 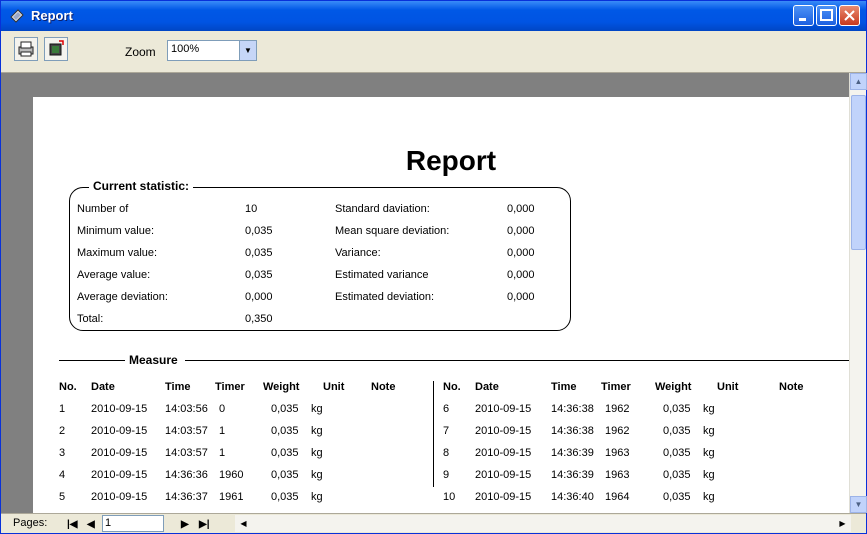 I want to click on table-cell: 1961, so click(x=231, y=497).